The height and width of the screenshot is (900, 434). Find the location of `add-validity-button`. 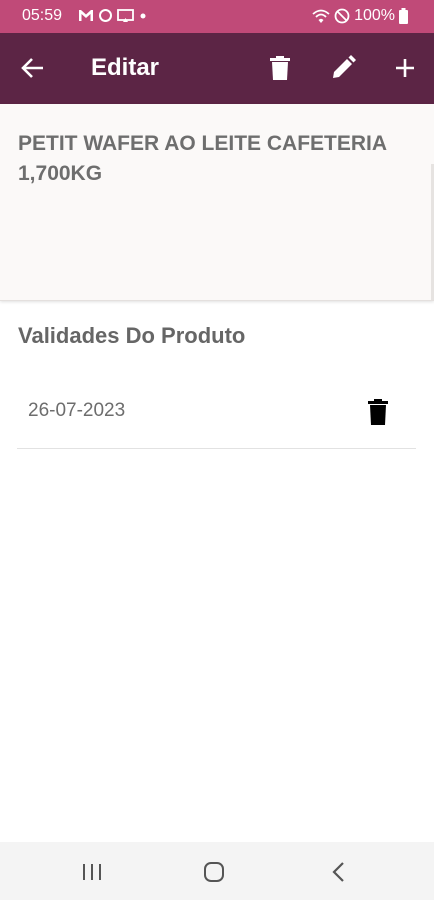

add-validity-button is located at coordinates (405, 68).